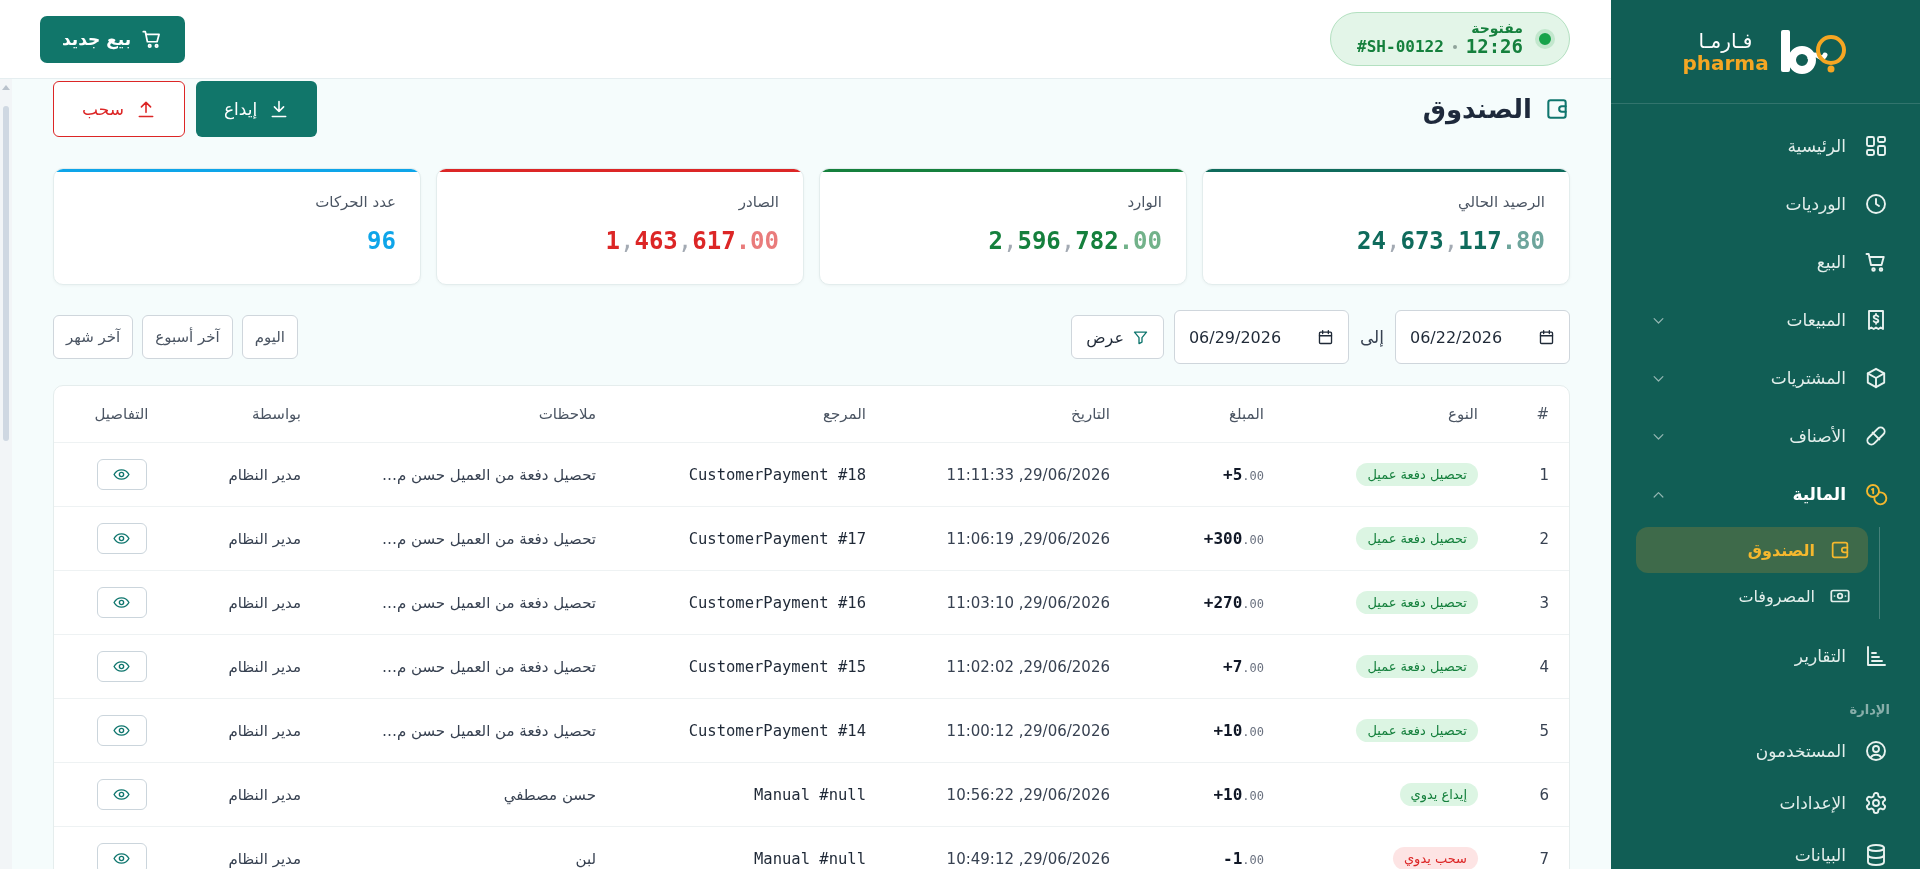  What do you see at coordinates (1028, 858) in the screenshot?
I see `date-time: 29/06/2026, 10:49:12` at bounding box center [1028, 858].